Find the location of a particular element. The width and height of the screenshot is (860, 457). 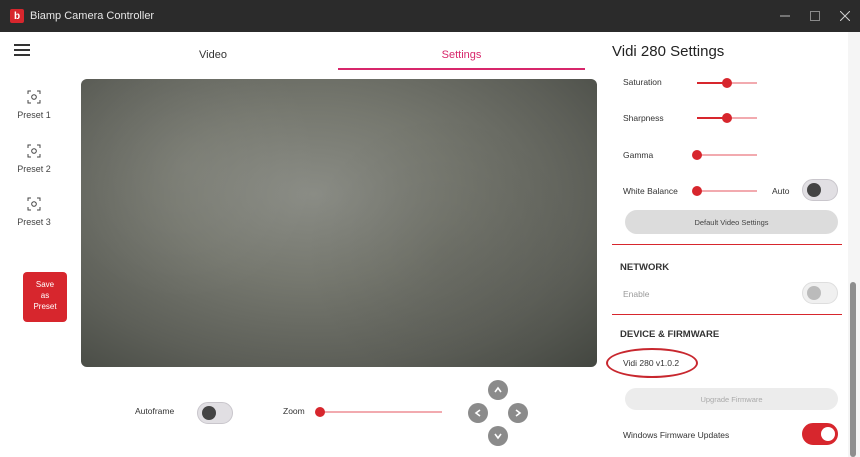

default-video-settings-button: Default Video Settings is located at coordinates (731, 222).